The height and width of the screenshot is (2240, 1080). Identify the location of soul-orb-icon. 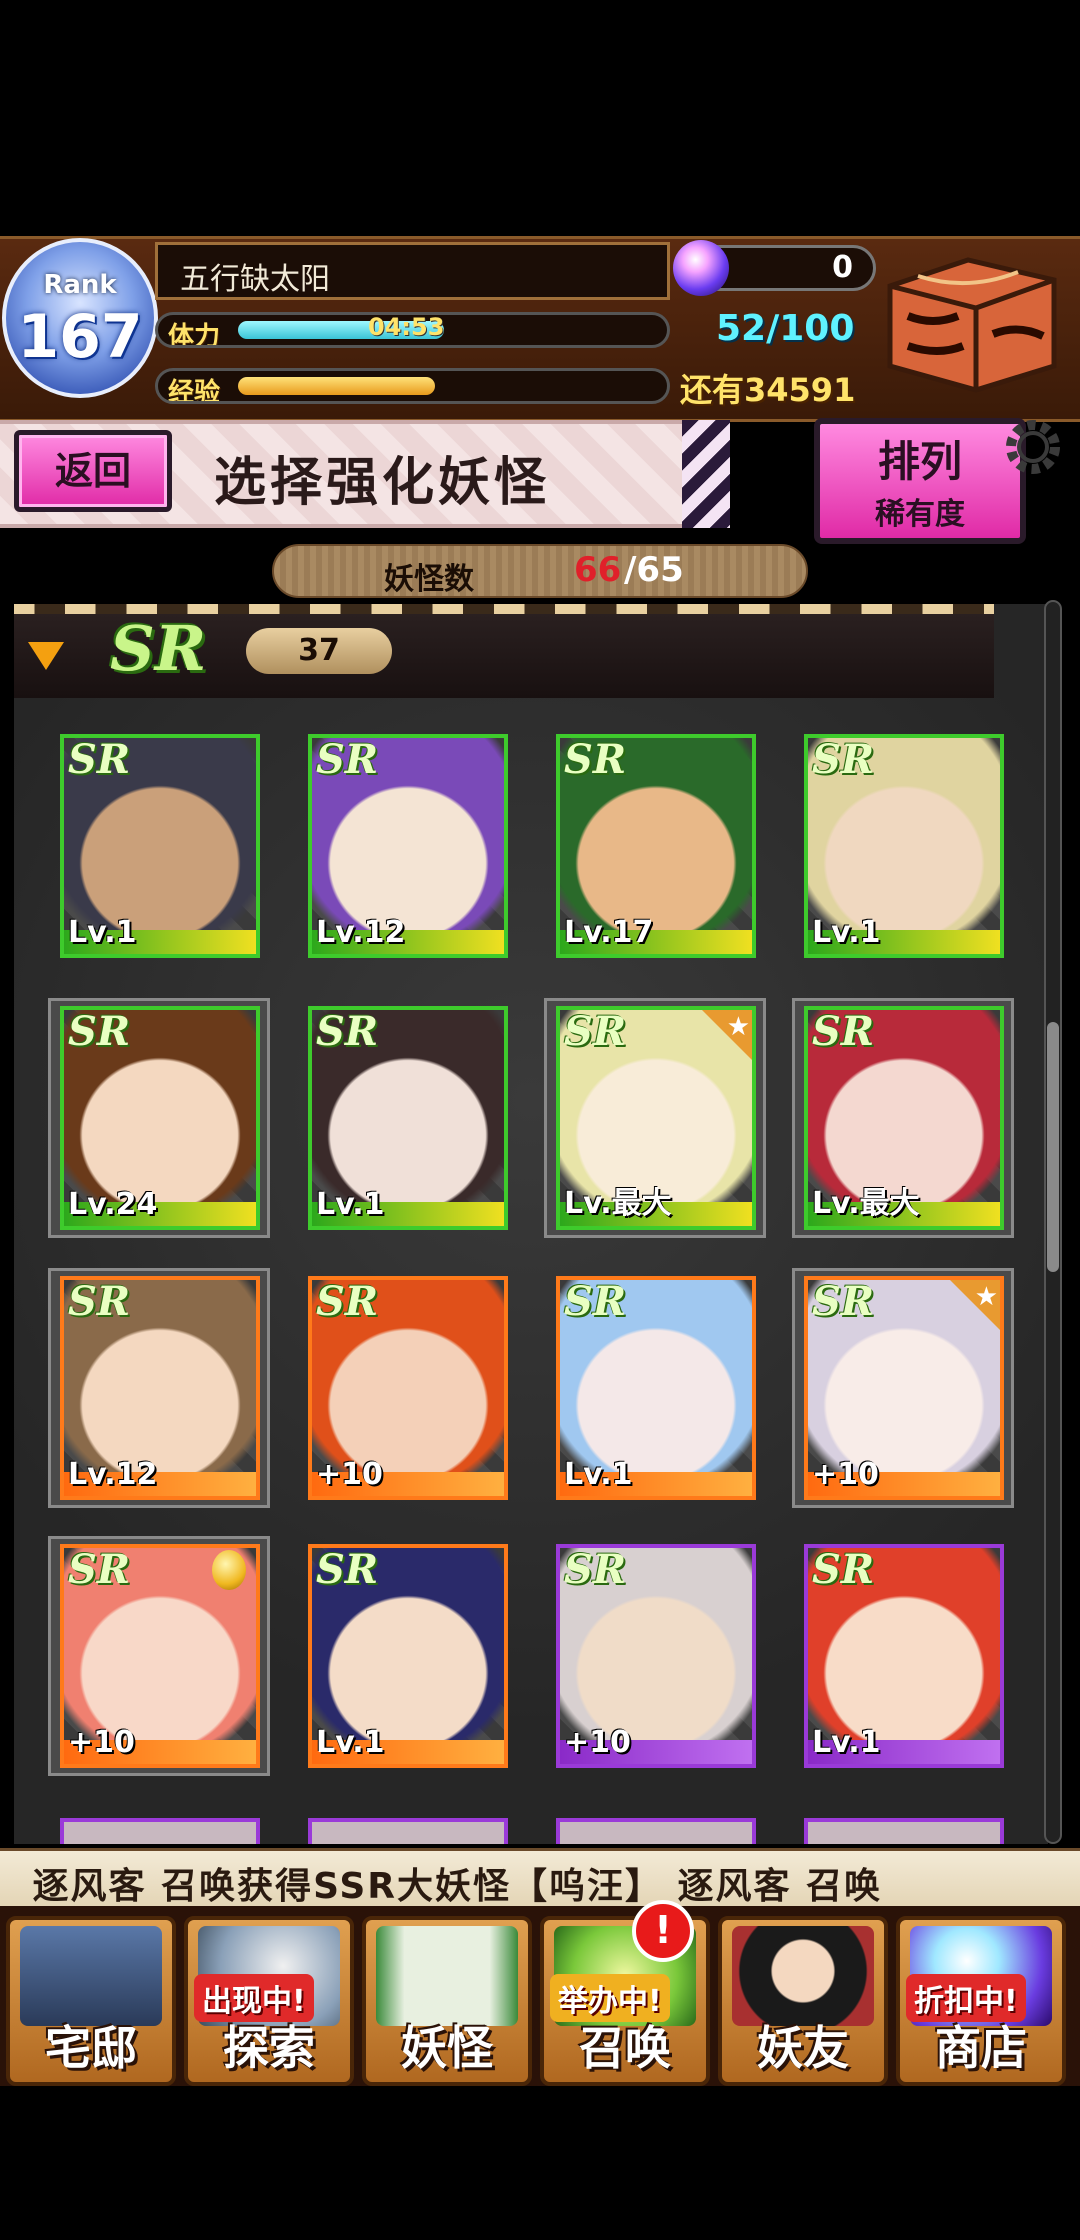
(701, 268).